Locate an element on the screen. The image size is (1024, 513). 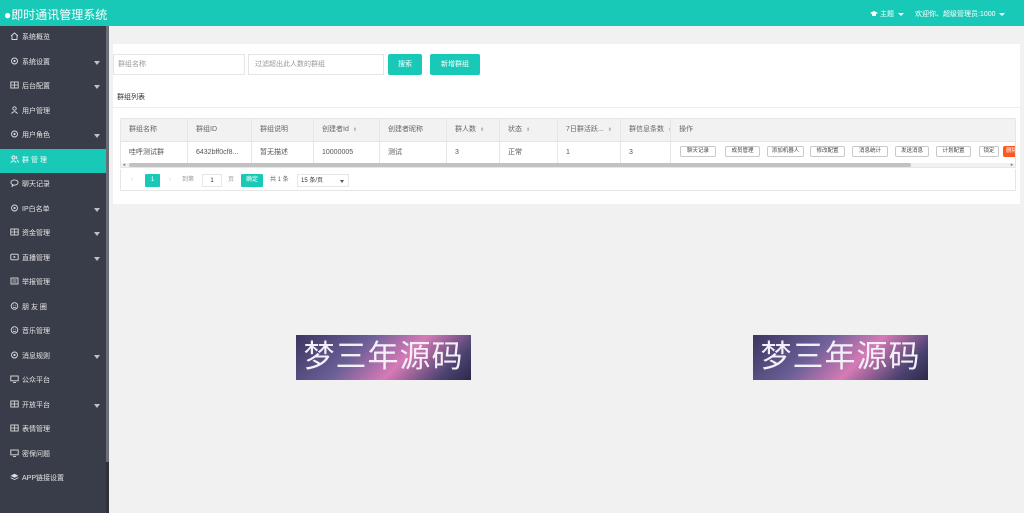
column-header-label: 状态 is located at coordinates (515, 129).